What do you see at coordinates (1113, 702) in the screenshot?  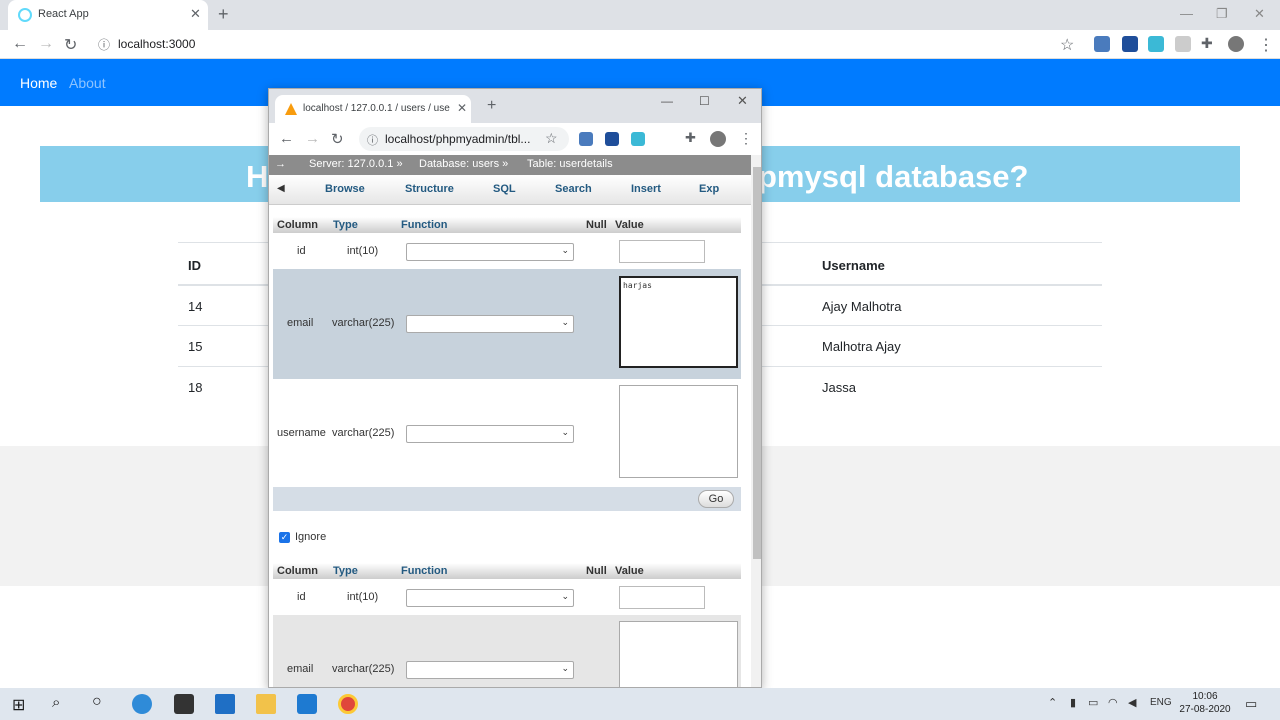 I see `wifi-icon: ◠` at bounding box center [1113, 702].